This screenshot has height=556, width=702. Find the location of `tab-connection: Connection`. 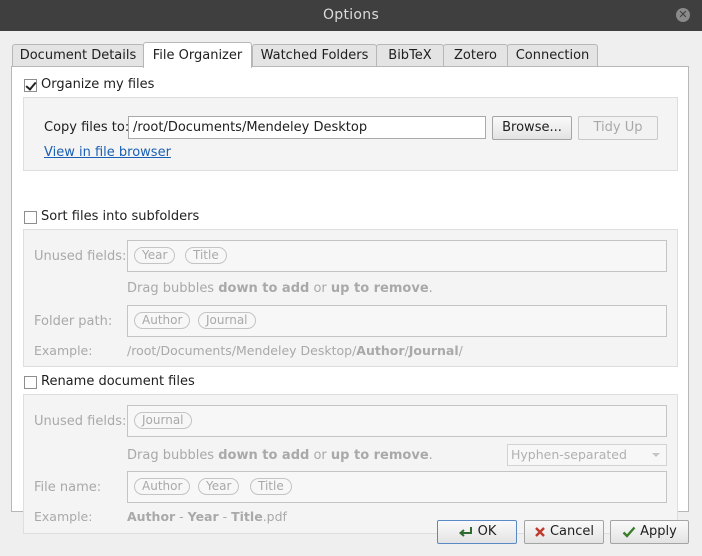

tab-connection: Connection is located at coordinates (552, 55).